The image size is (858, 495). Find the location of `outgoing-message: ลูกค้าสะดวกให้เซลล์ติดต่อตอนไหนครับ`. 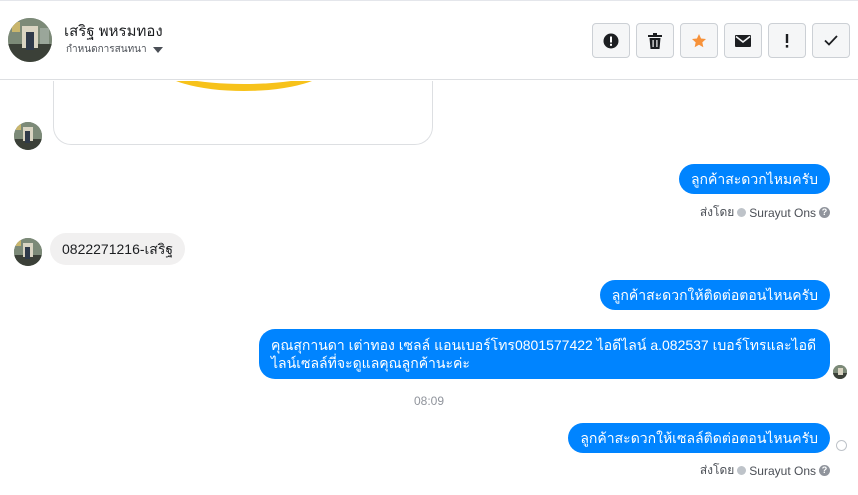

outgoing-message: ลูกค้าสะดวกให้เซลล์ติดต่อตอนไหนครับ is located at coordinates (699, 438).